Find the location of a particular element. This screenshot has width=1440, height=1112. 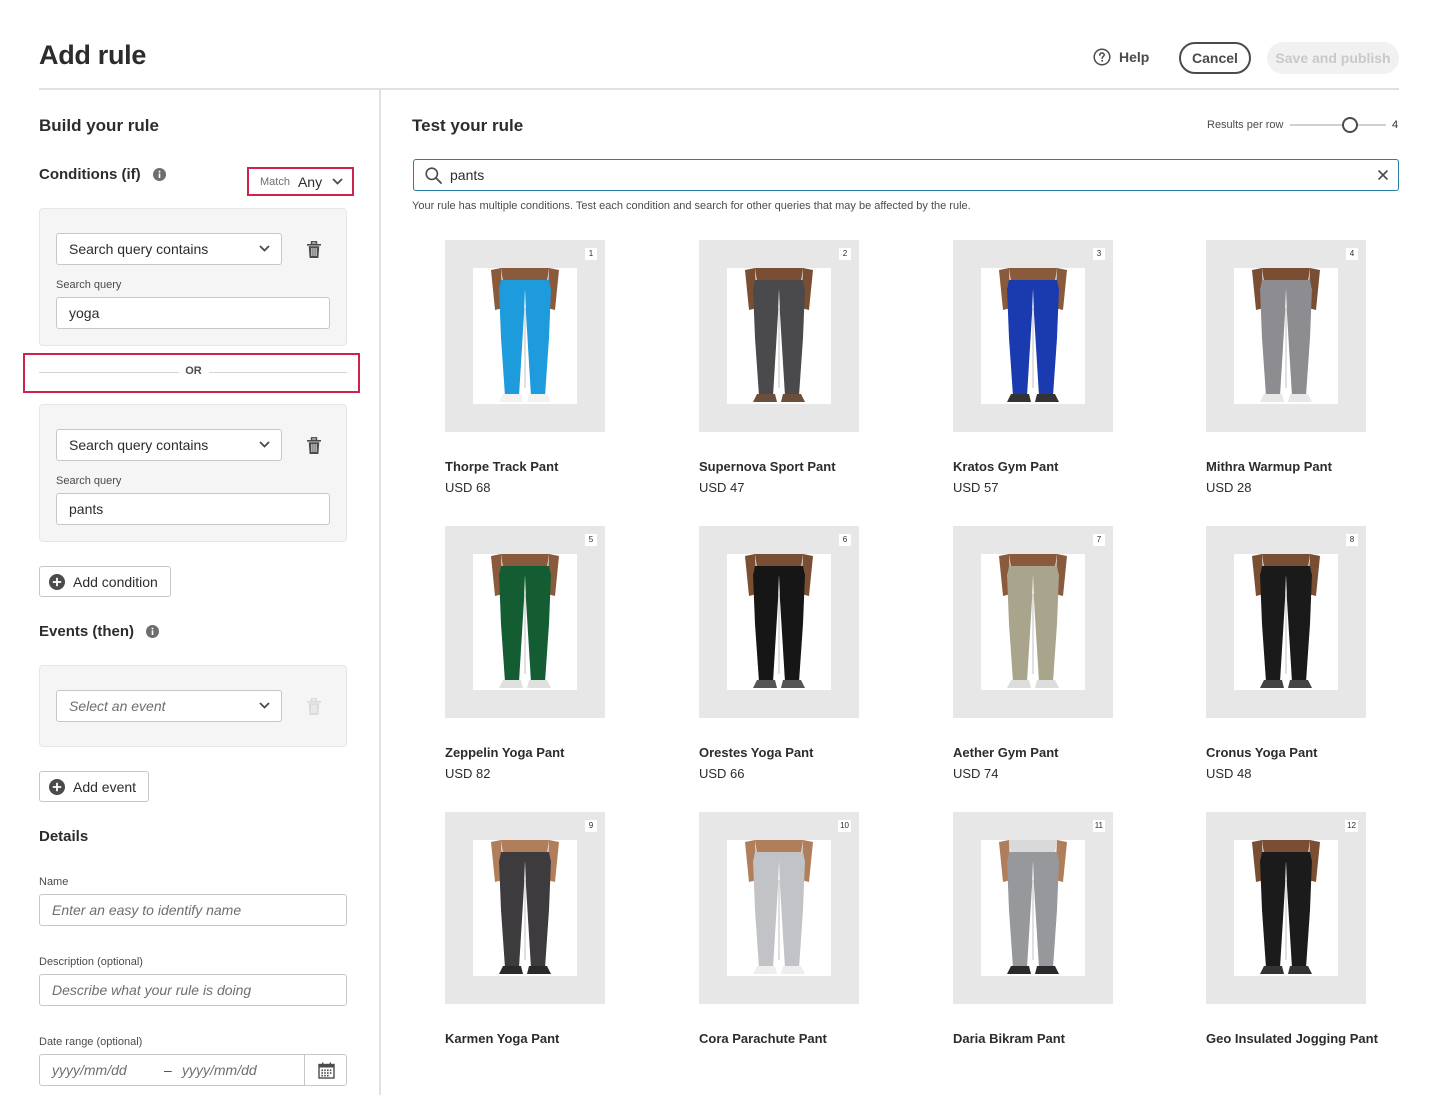

search-value: pants is located at coordinates (467, 175).